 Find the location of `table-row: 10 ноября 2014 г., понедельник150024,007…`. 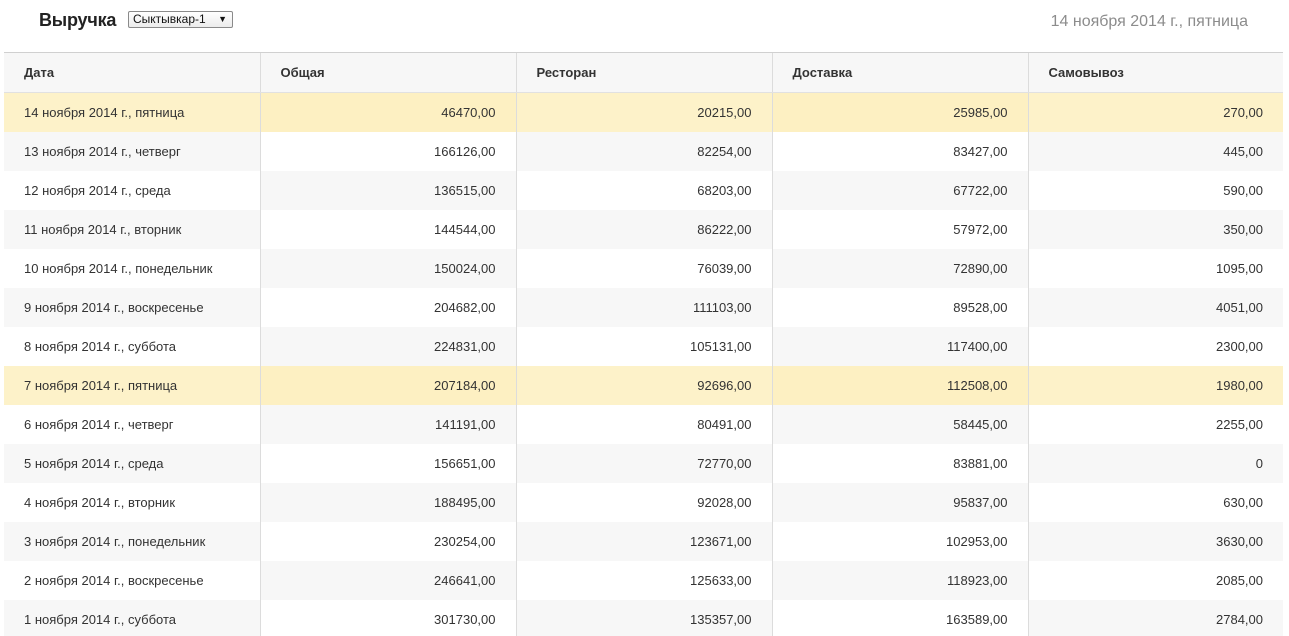

table-row: 10 ноября 2014 г., понедельник150024,007… is located at coordinates (643, 268).